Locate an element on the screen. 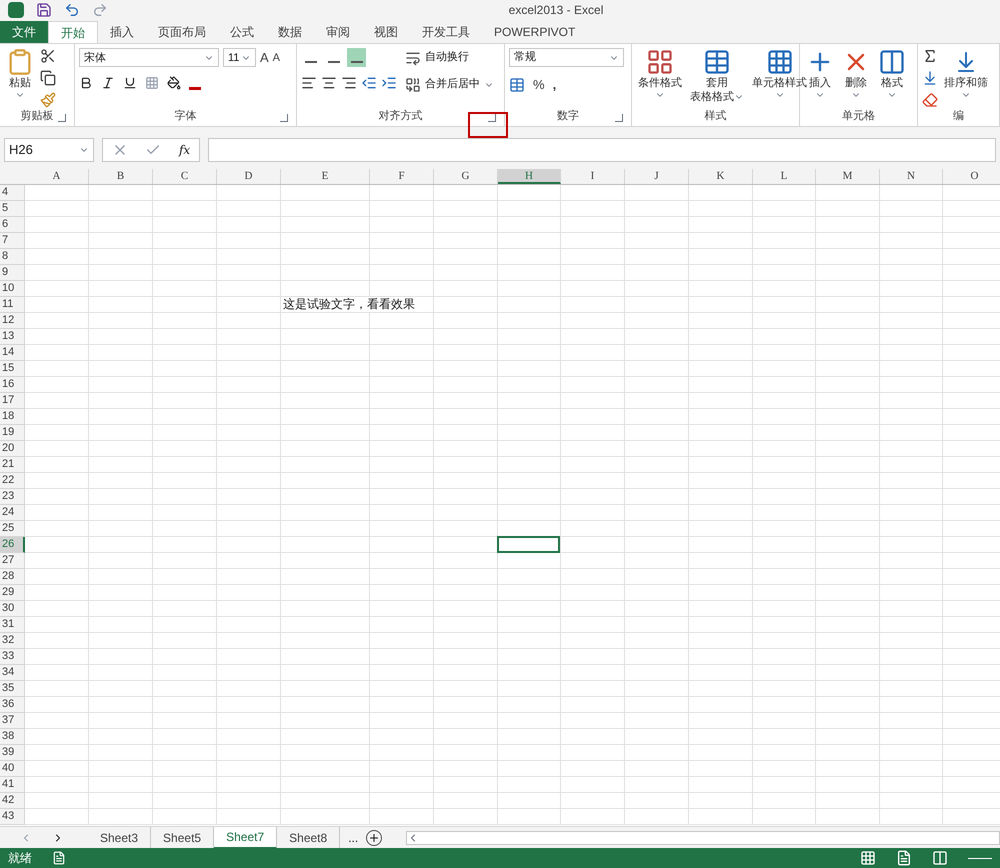 This screenshot has width=1000, height=868. indent-increase-icon is located at coordinates (389, 83).